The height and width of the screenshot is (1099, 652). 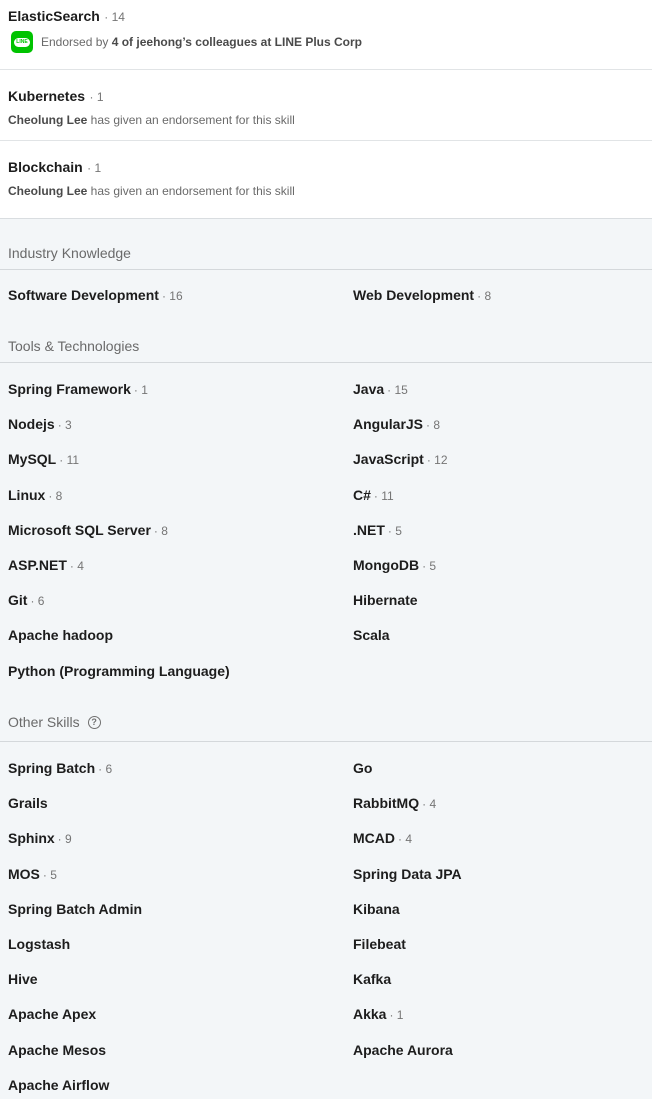 I want to click on skill-name: Python (Programming Language), so click(x=119, y=671).